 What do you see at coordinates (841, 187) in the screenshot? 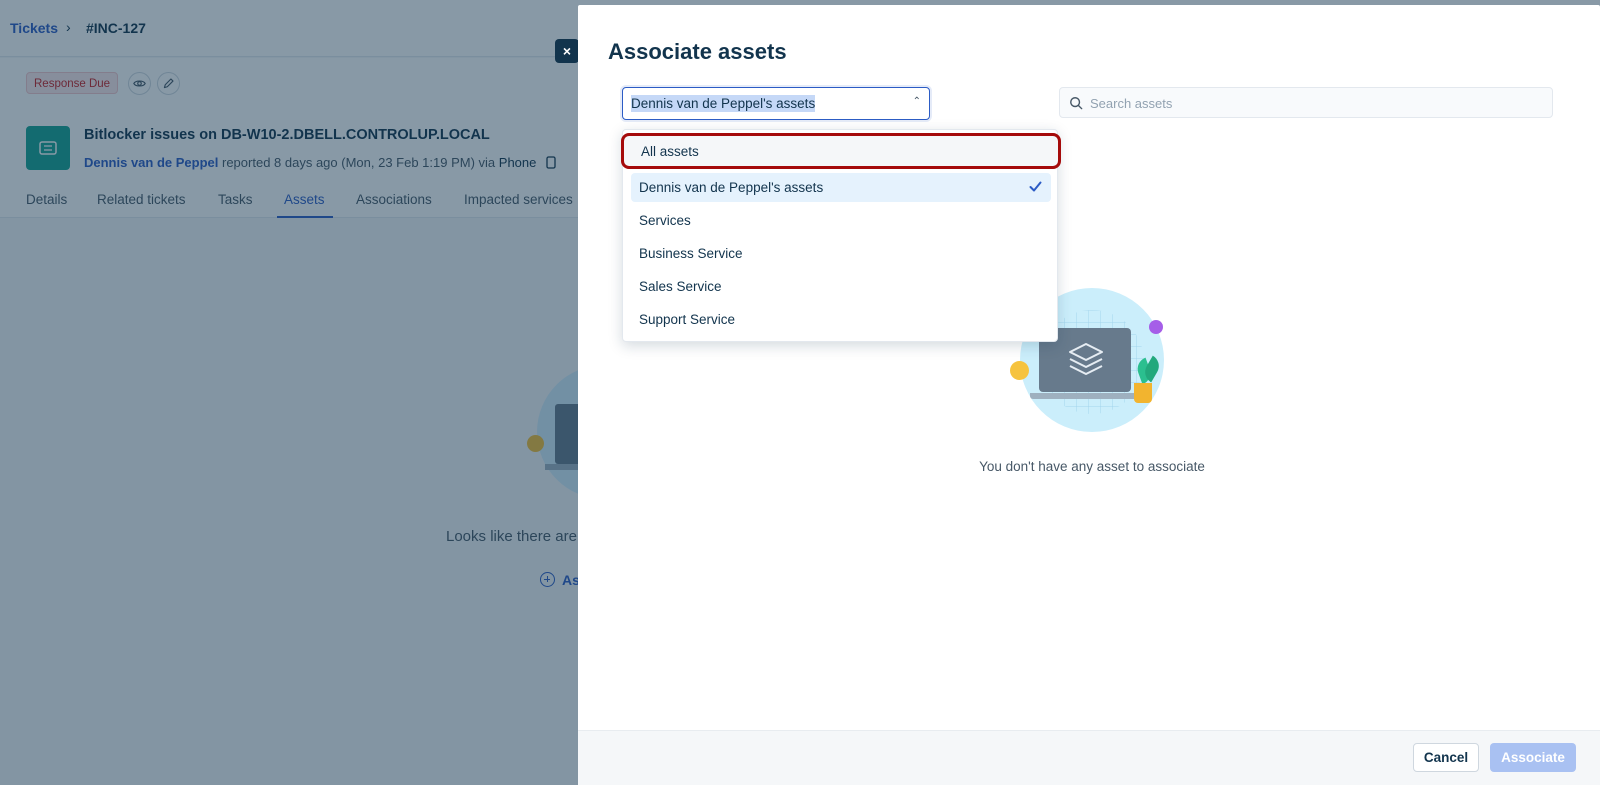
I see `dropdown-item-my-assets: Dennis van de Peppel's assets` at bounding box center [841, 187].